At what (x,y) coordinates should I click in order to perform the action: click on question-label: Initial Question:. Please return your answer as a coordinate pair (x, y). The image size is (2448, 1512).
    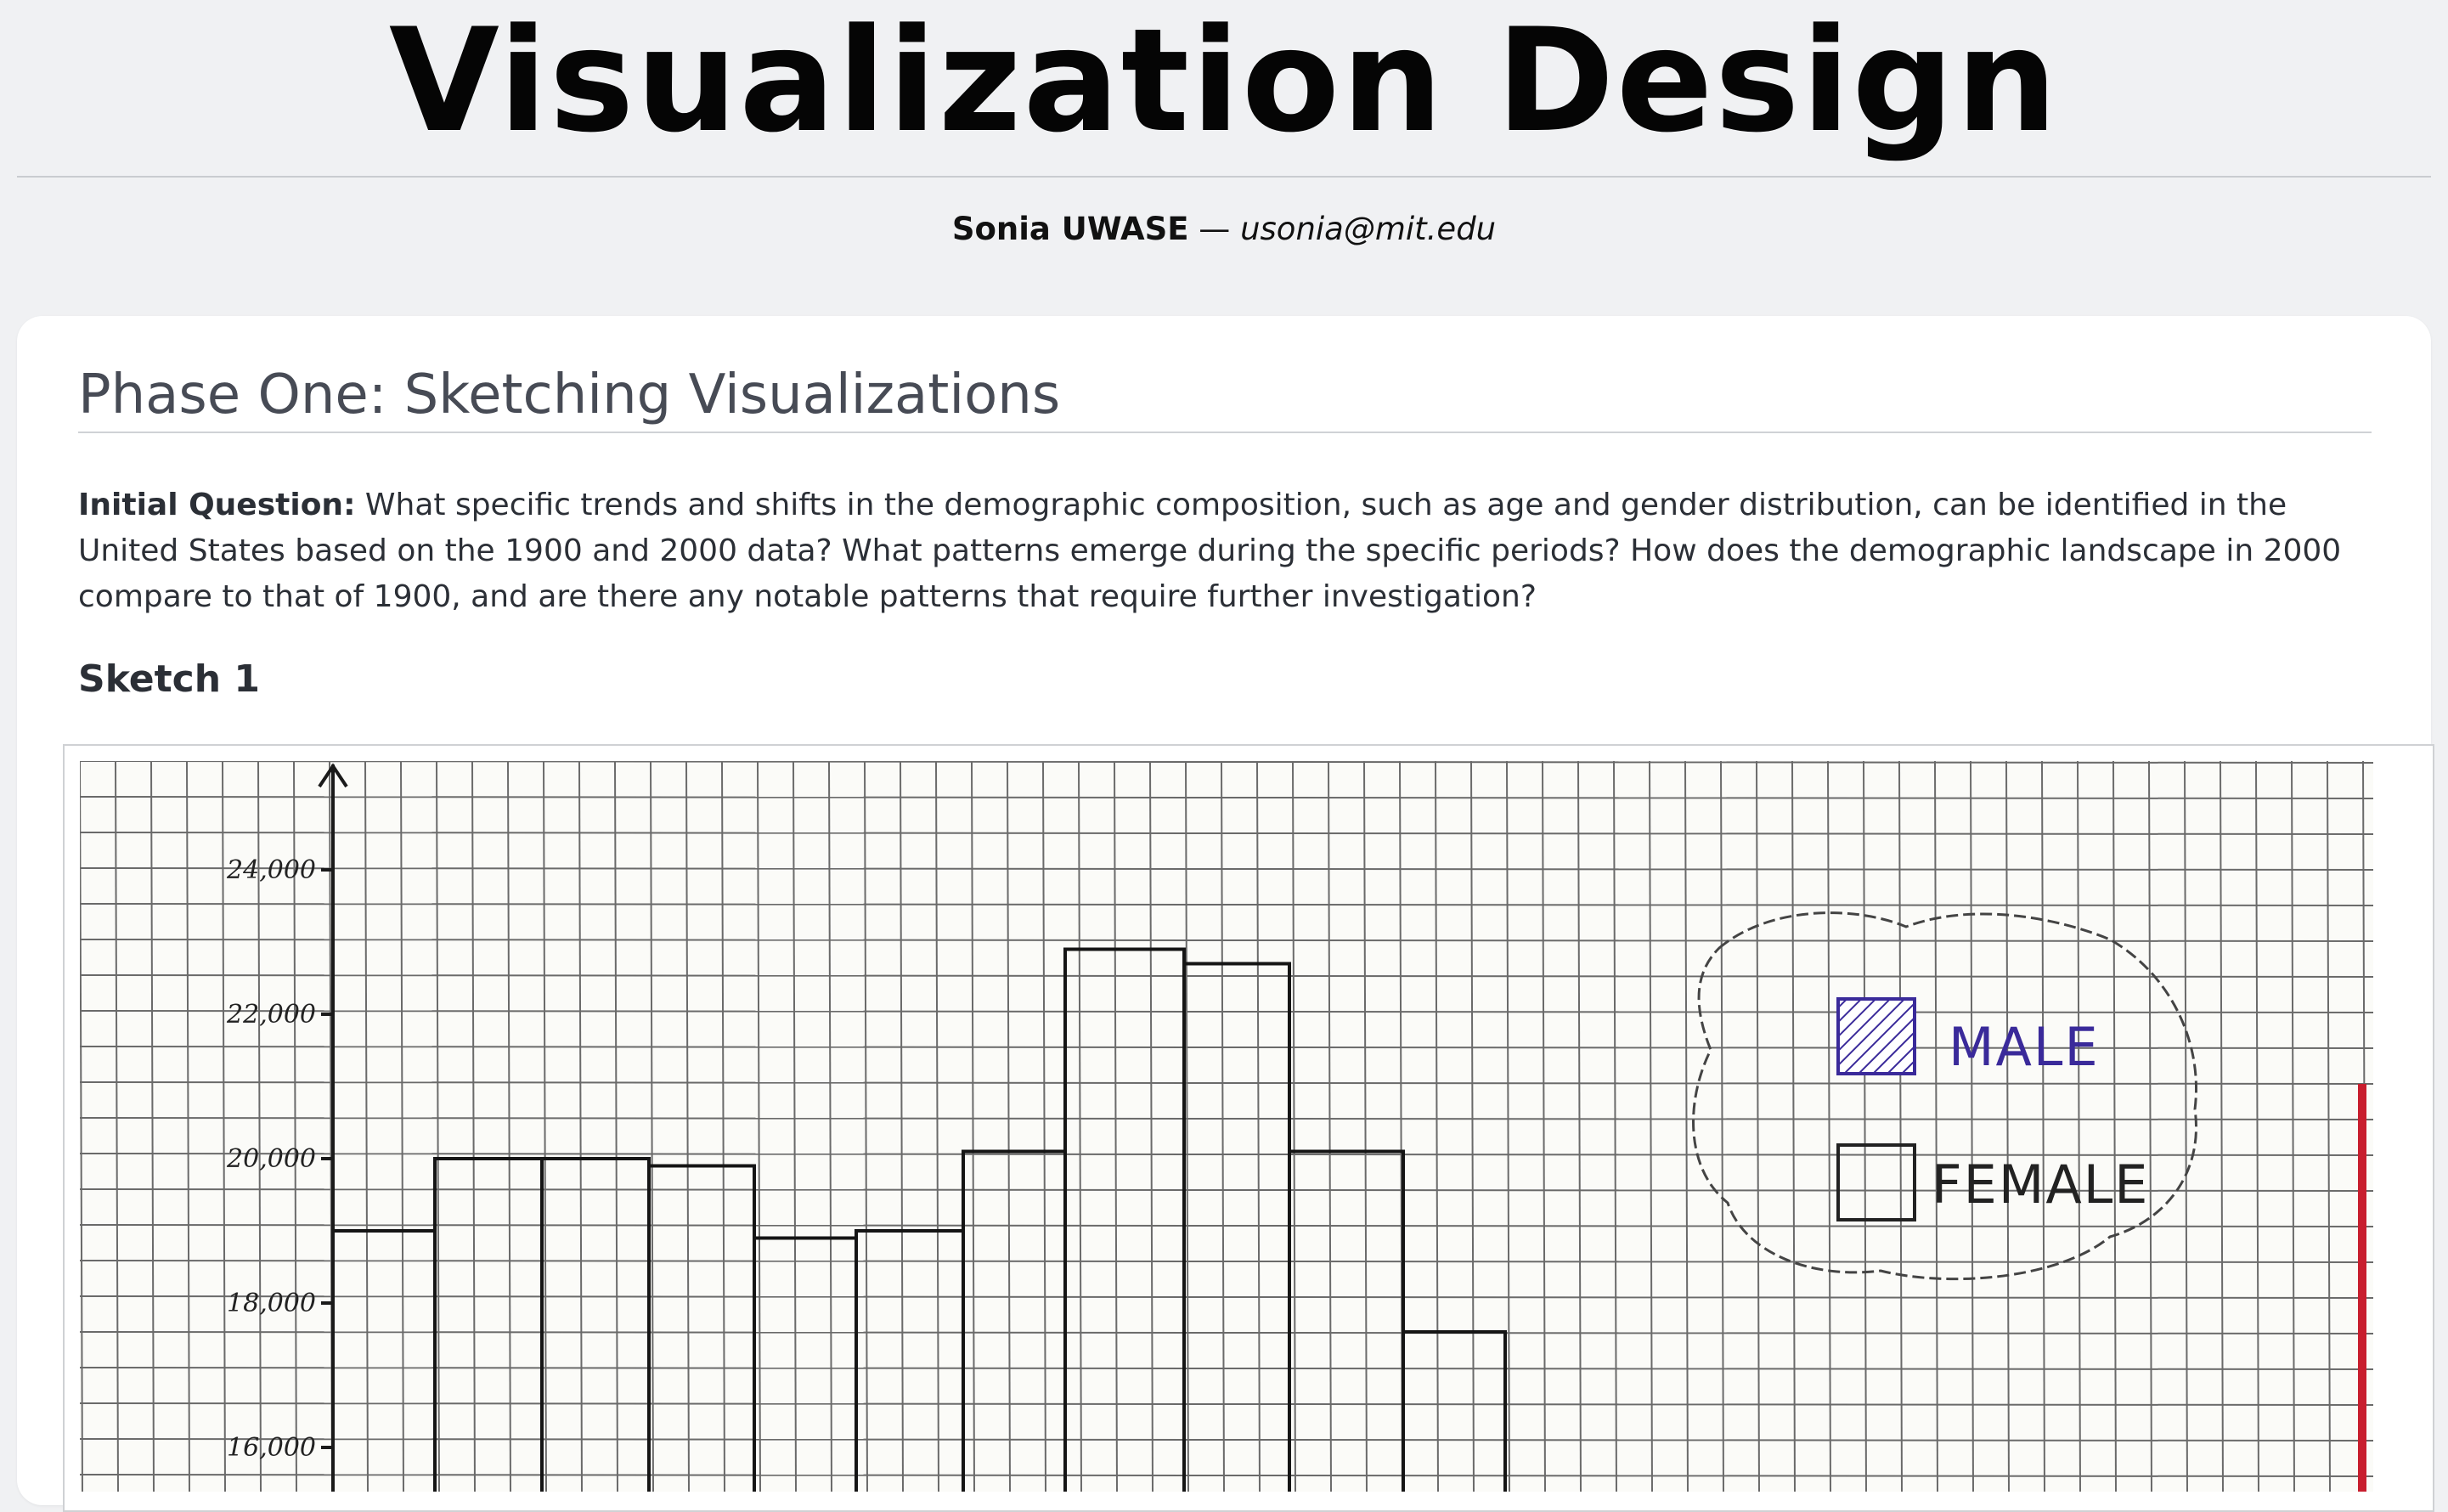
    Looking at the image, I should click on (217, 505).